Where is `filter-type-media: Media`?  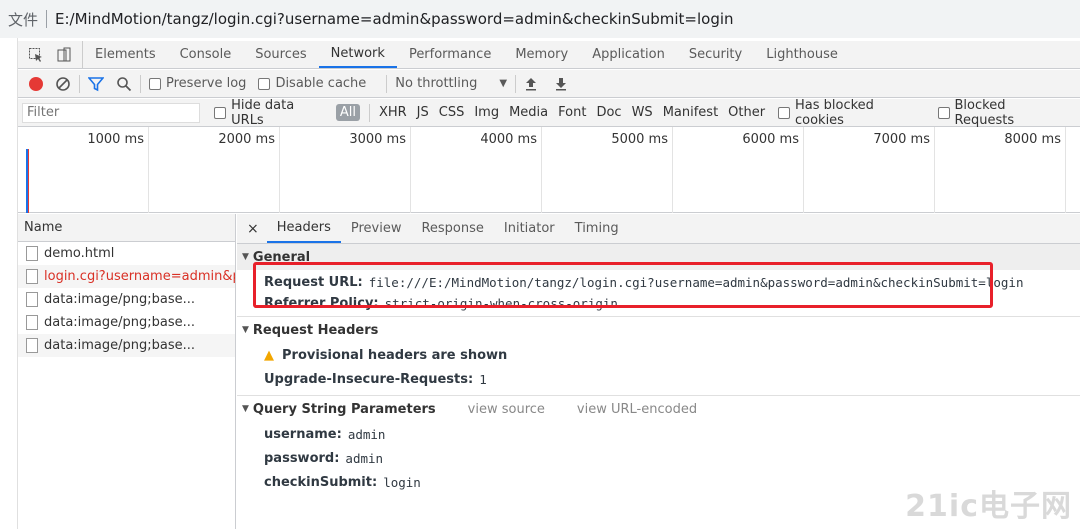
filter-type-media: Media is located at coordinates (528, 112).